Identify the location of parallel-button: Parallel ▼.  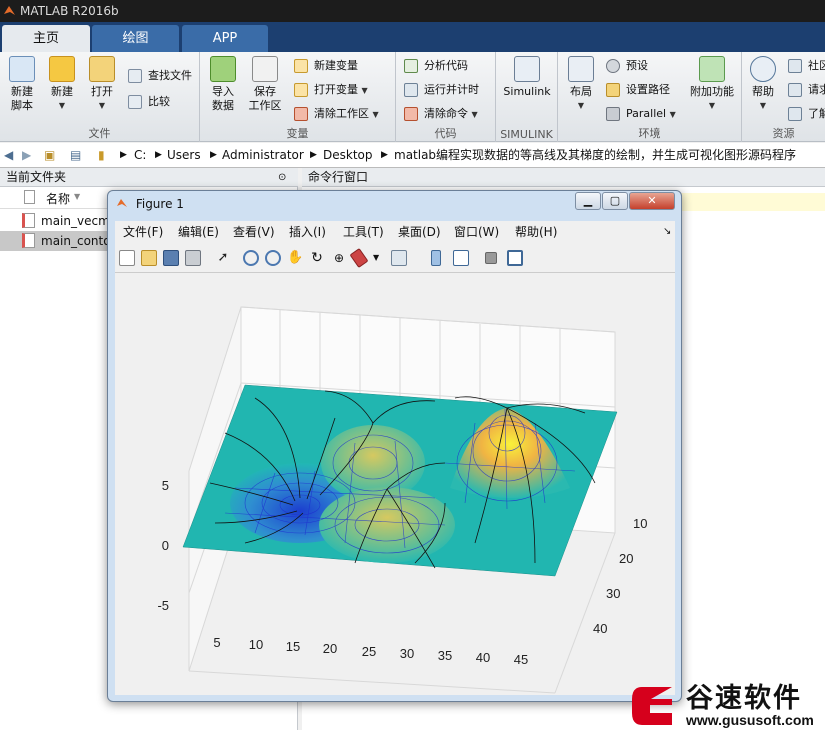
(640, 114).